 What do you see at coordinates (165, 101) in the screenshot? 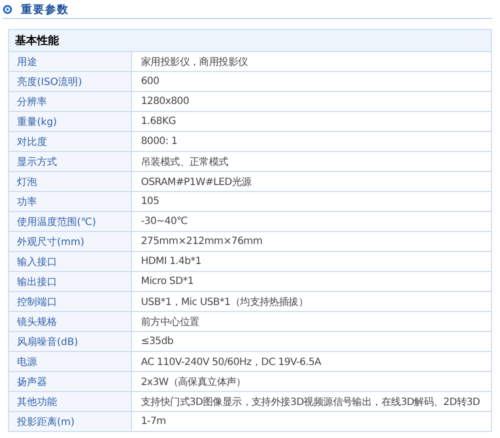
I see `spec-value: 1280x800` at bounding box center [165, 101].